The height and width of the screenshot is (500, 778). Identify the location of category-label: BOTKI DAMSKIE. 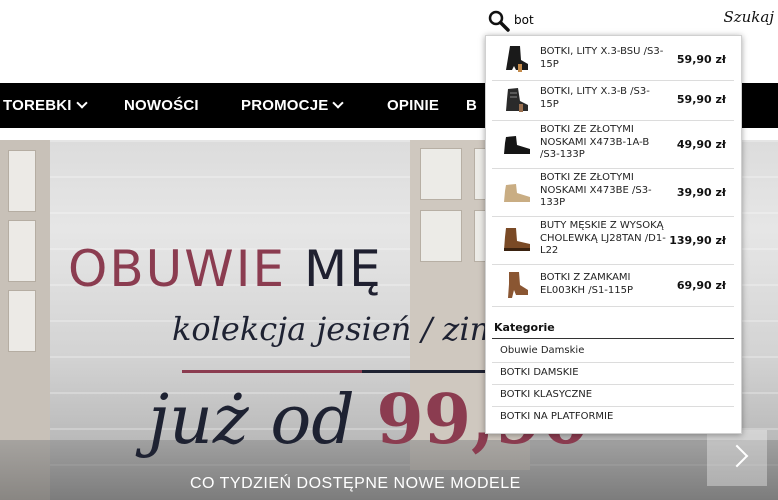
(539, 372).